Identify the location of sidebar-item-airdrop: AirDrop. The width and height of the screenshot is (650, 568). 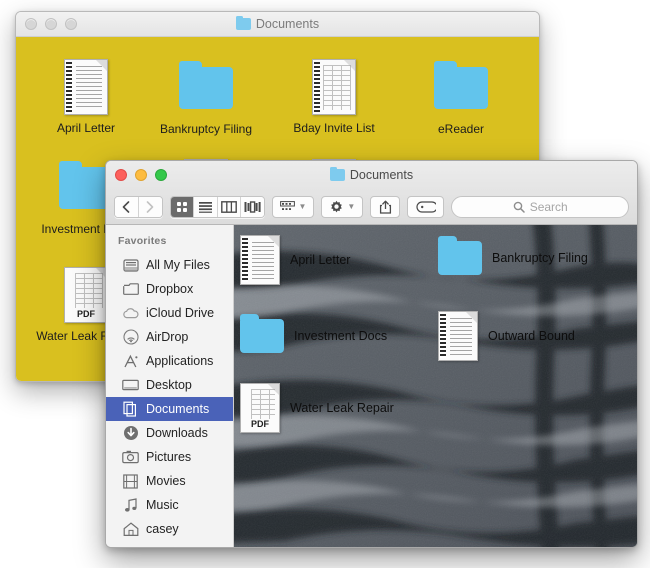
(169, 337).